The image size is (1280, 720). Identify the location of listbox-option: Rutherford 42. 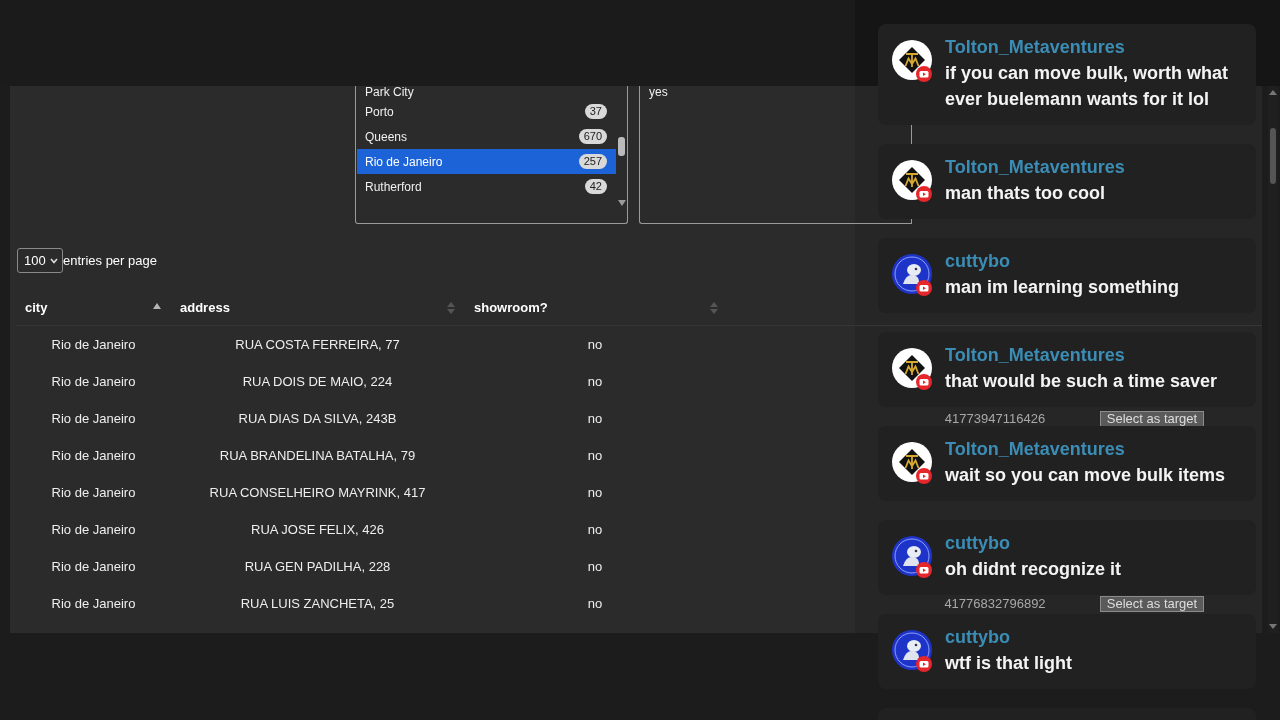
(486, 186).